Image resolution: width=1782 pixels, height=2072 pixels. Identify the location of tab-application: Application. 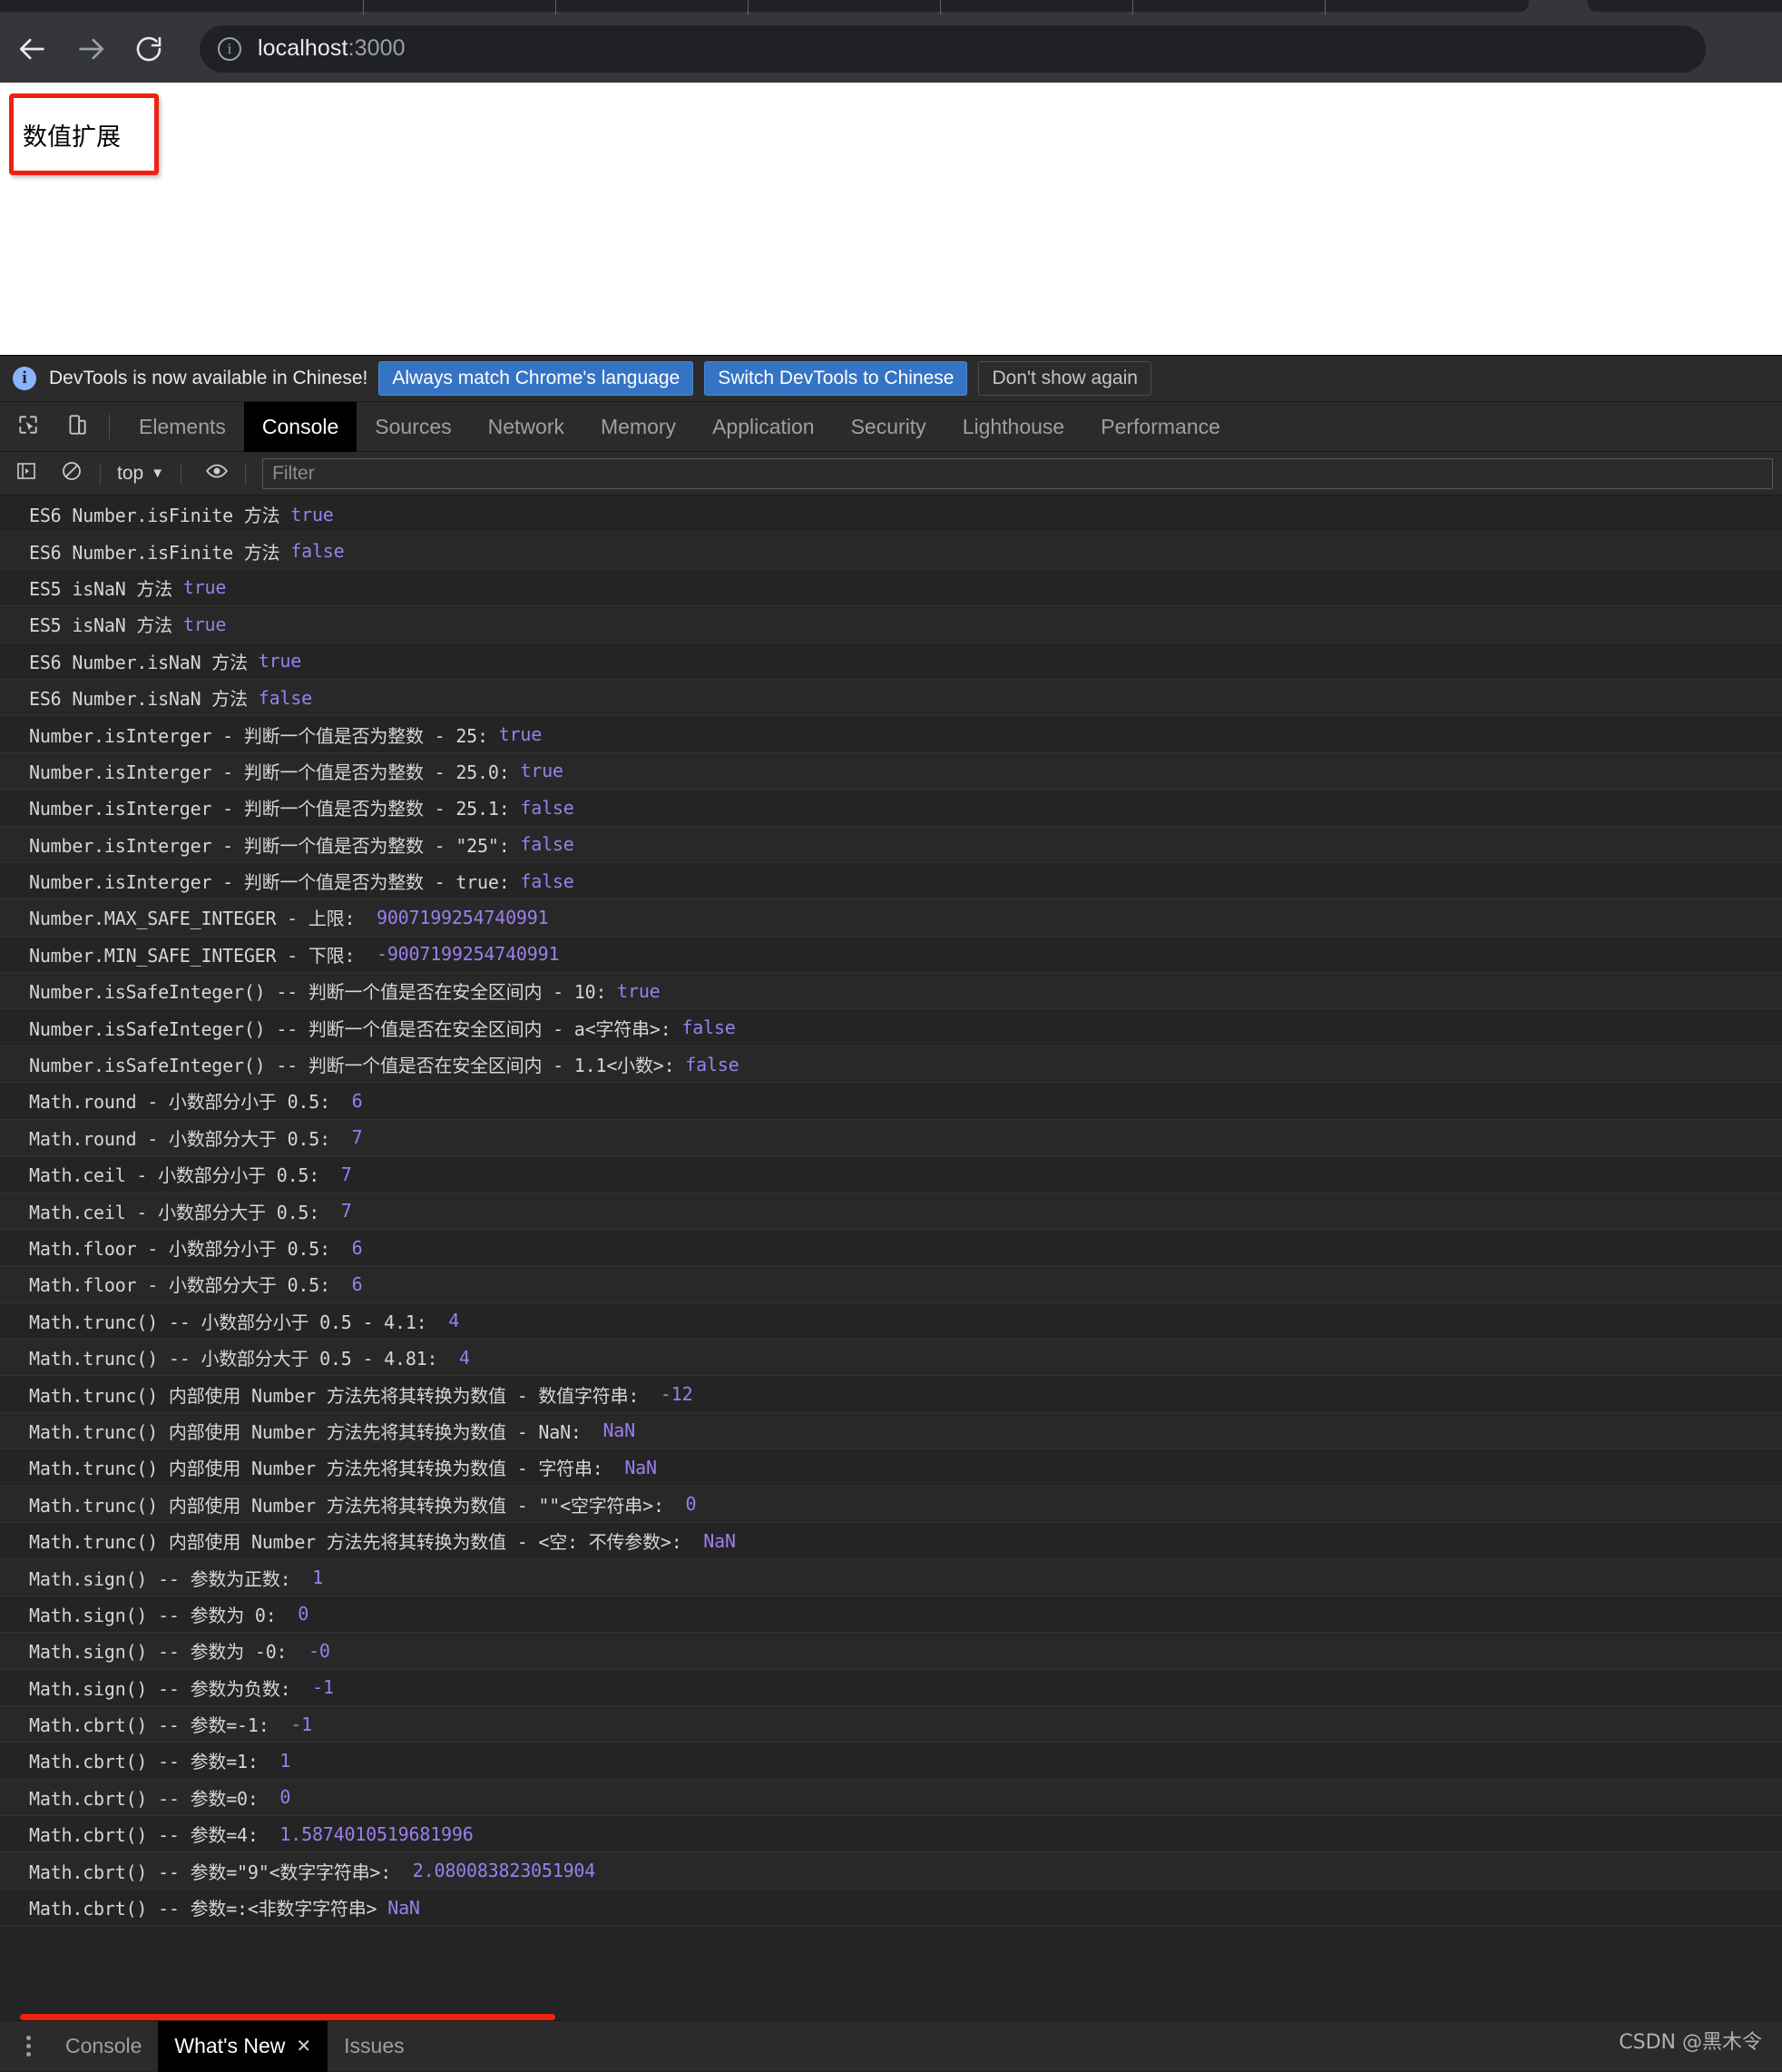
(764, 427).